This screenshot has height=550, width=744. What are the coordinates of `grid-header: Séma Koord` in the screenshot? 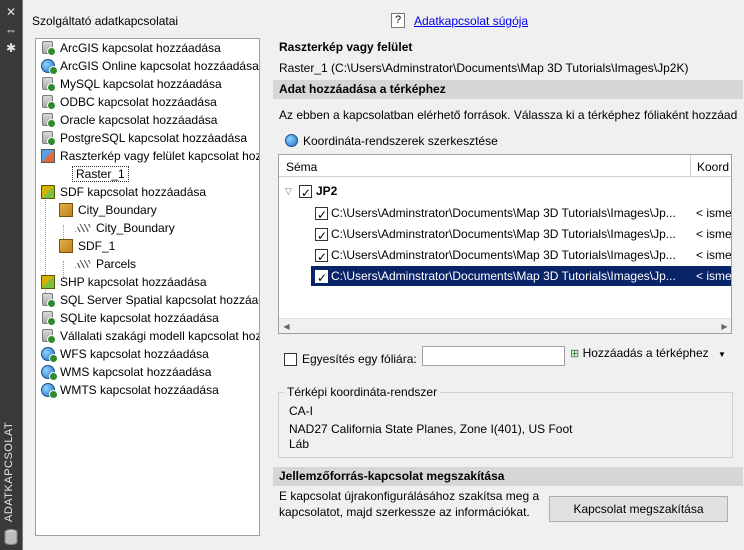 It's located at (505, 166).